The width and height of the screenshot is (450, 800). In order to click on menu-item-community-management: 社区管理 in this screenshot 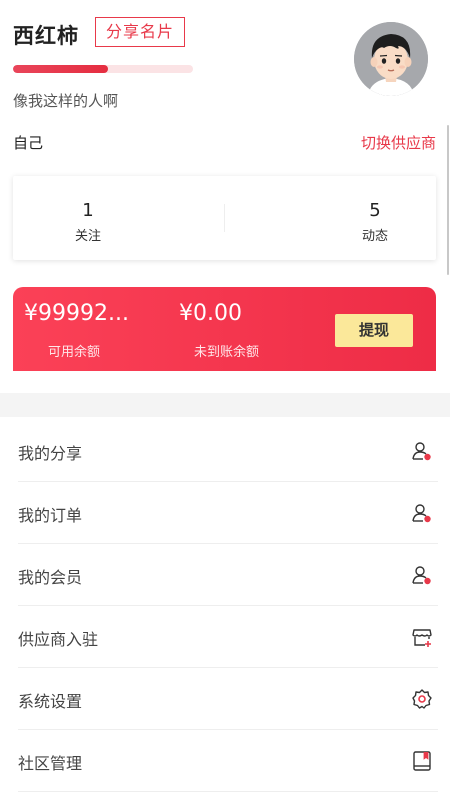, I will do `click(225, 761)`.